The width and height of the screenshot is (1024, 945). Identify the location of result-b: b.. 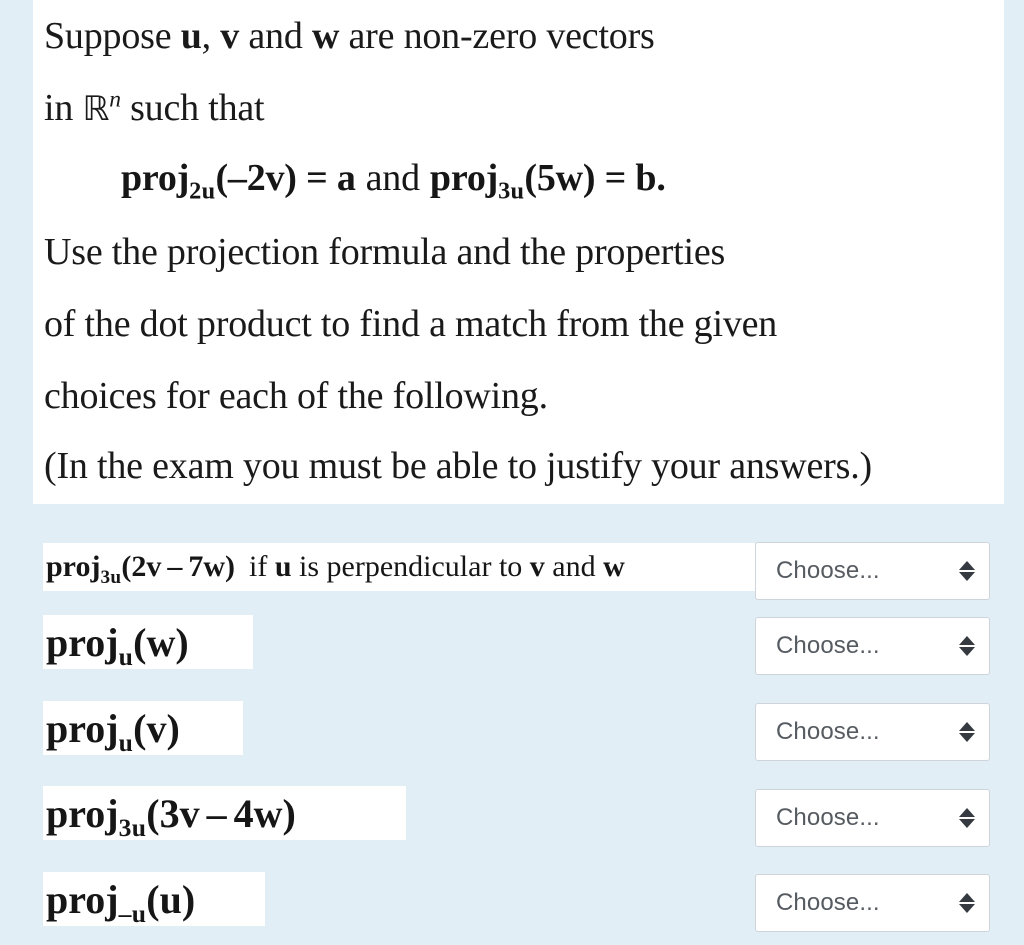
(650, 178).